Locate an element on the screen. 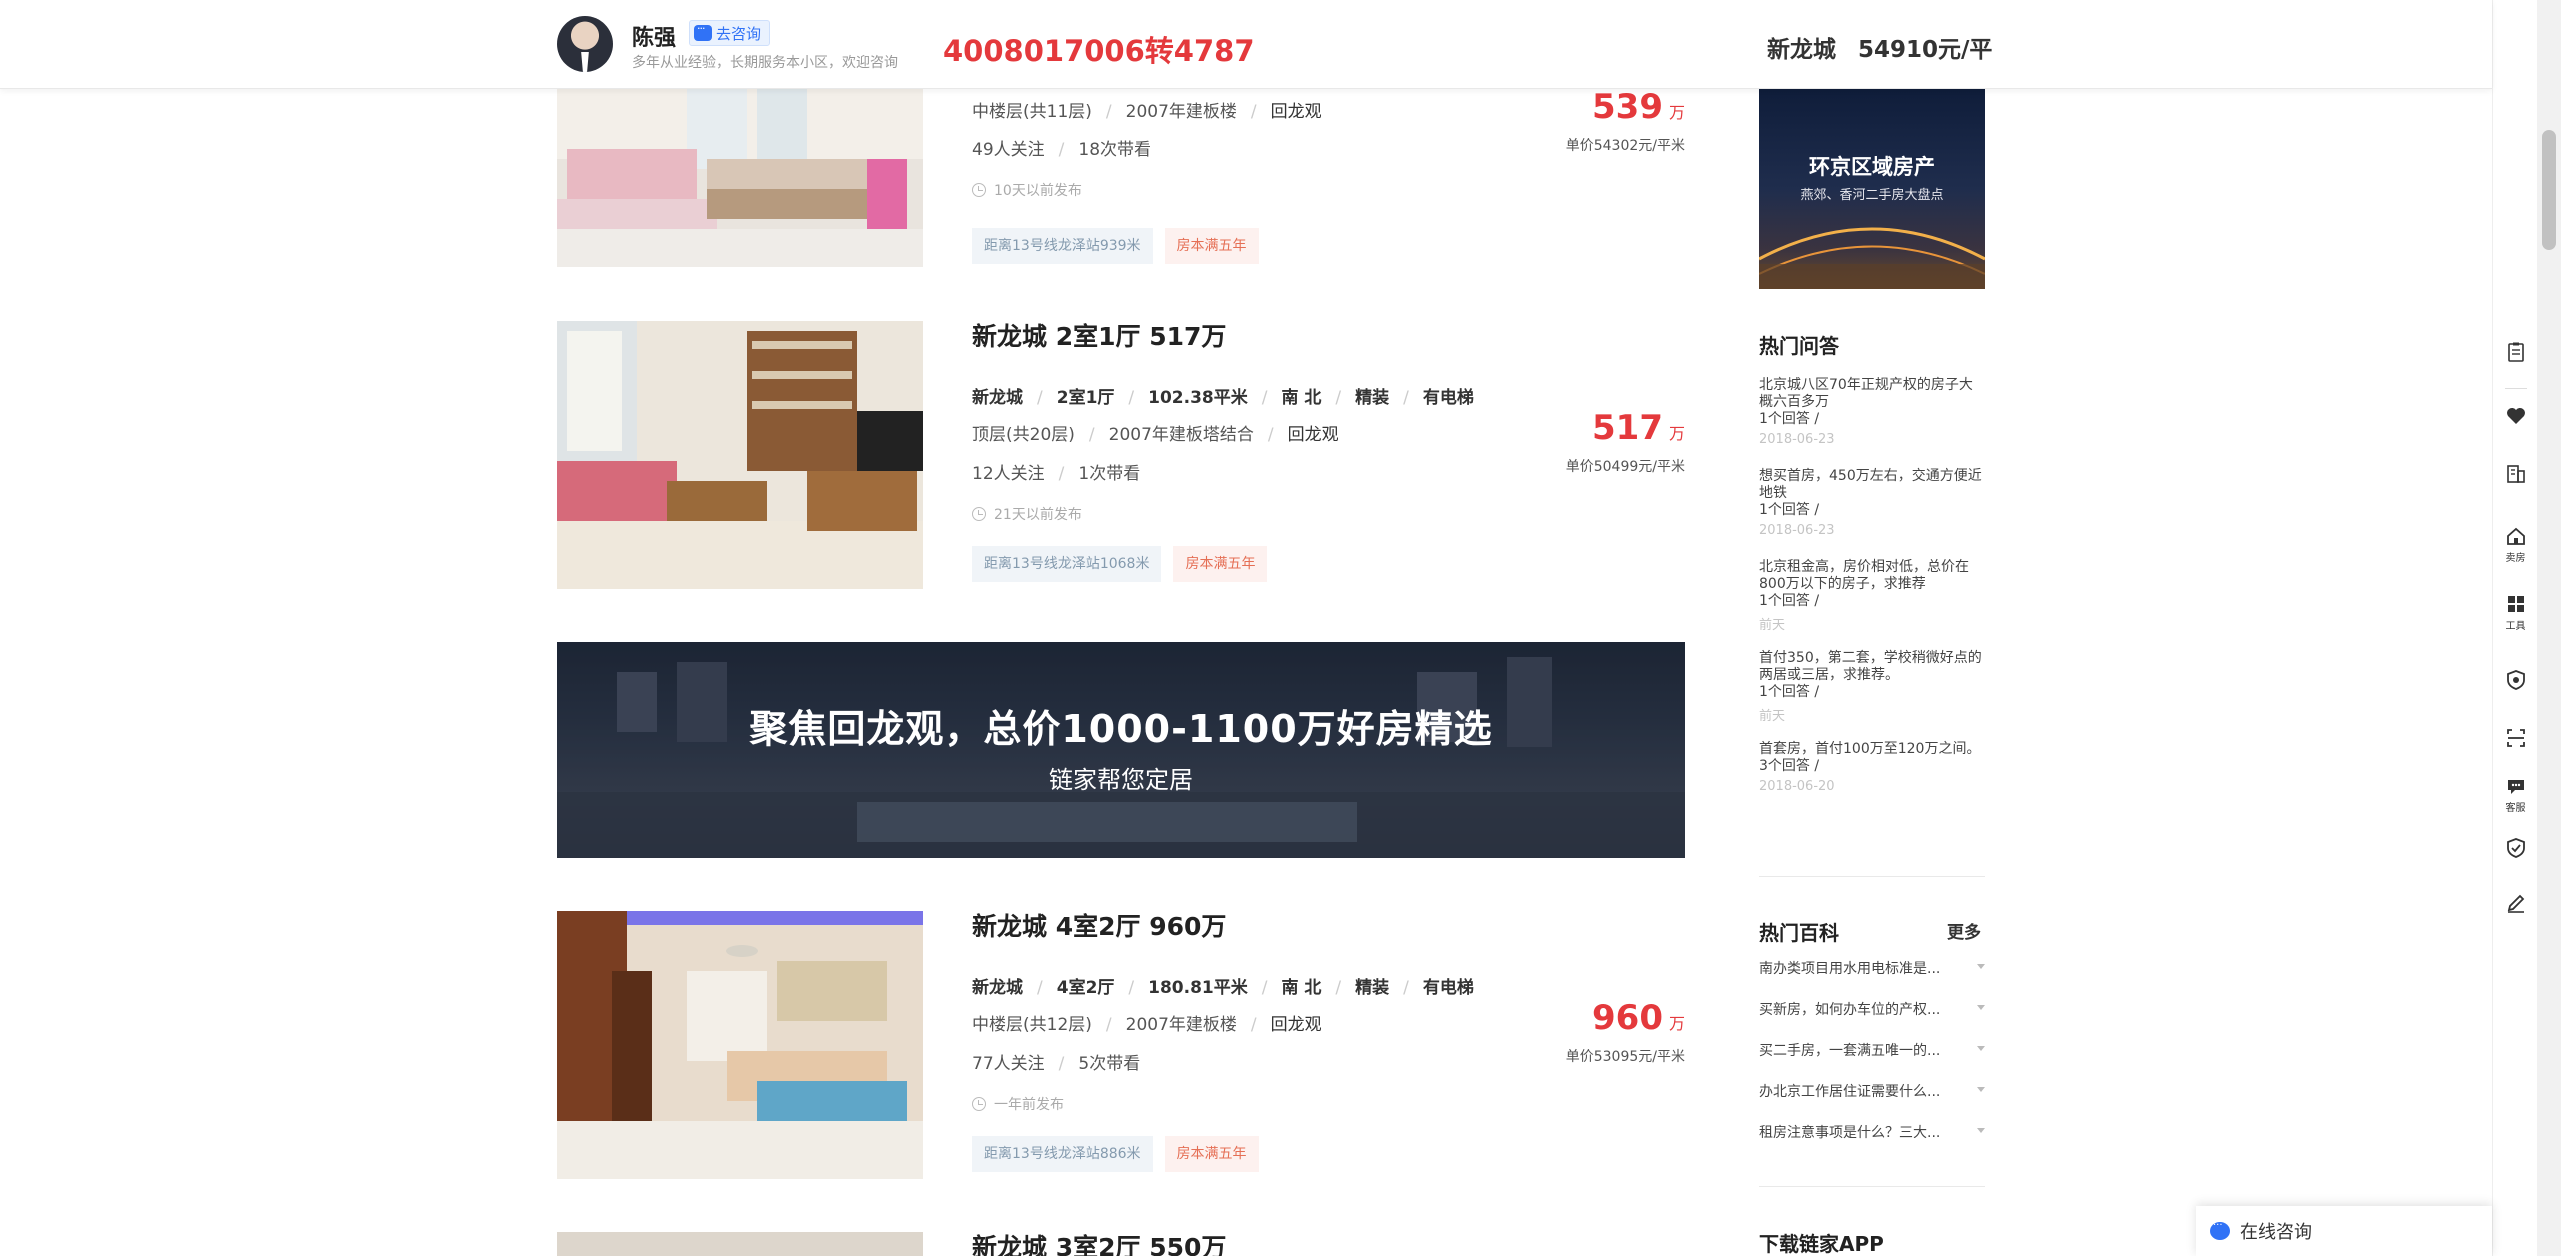 The width and height of the screenshot is (2561, 1256). tag-subway: 距离13号线龙泽站886米 is located at coordinates (1062, 1154).